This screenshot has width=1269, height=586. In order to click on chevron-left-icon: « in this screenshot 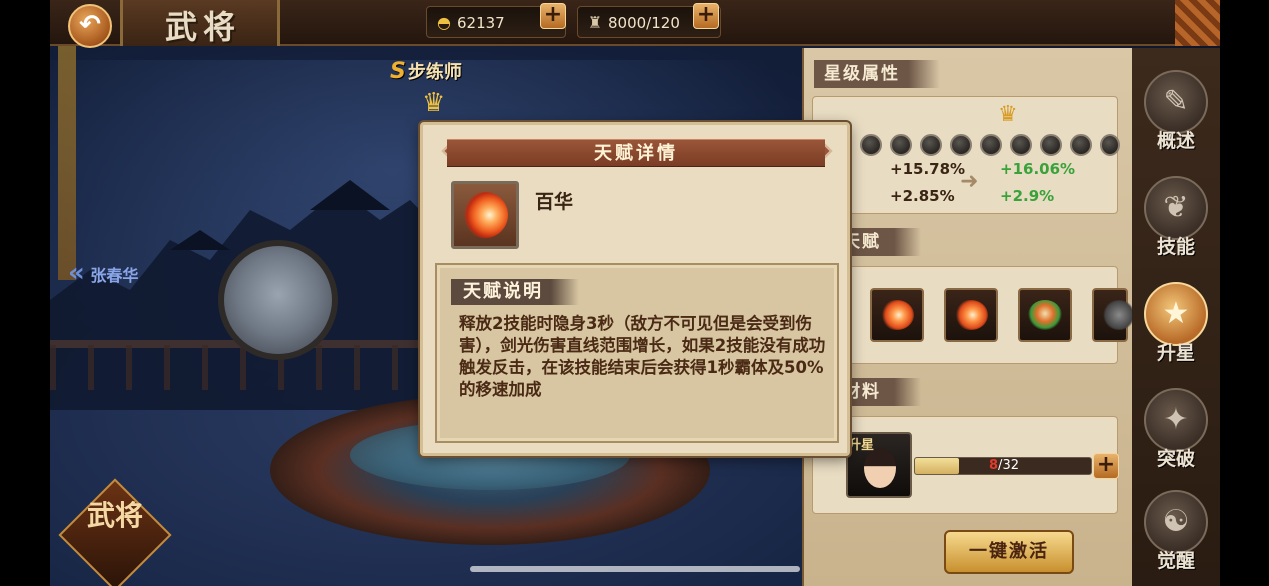, I will do `click(76, 273)`.